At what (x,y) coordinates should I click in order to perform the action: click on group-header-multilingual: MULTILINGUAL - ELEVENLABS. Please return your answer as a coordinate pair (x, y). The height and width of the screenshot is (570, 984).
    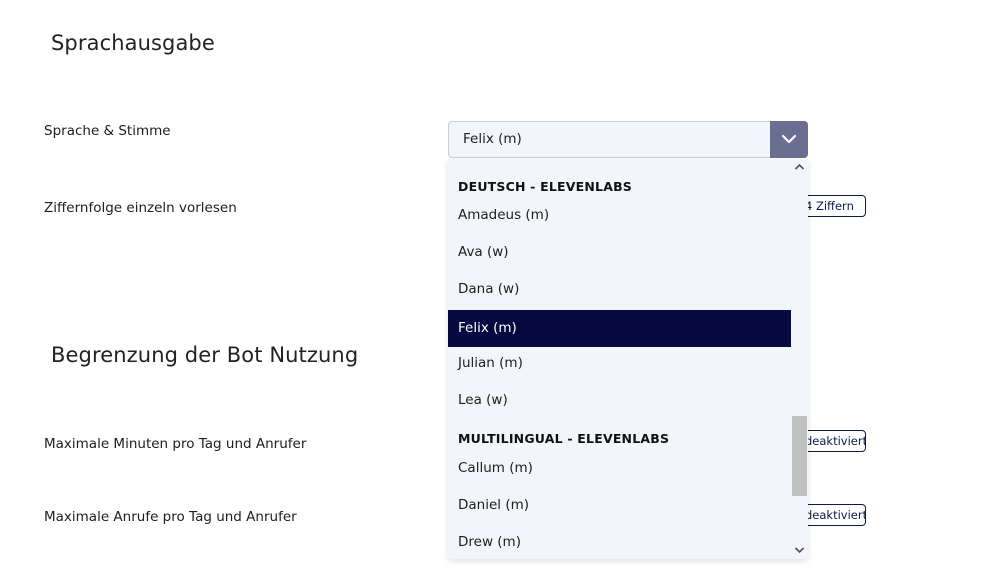
    Looking at the image, I should click on (564, 438).